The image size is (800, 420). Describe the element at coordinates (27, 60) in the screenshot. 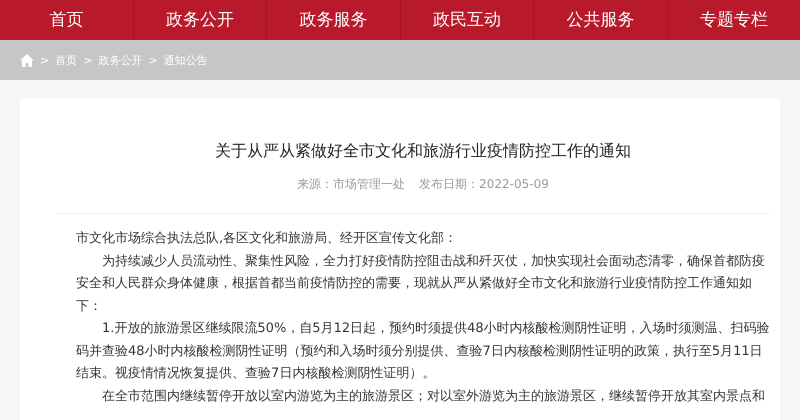

I see `home-icon` at that location.